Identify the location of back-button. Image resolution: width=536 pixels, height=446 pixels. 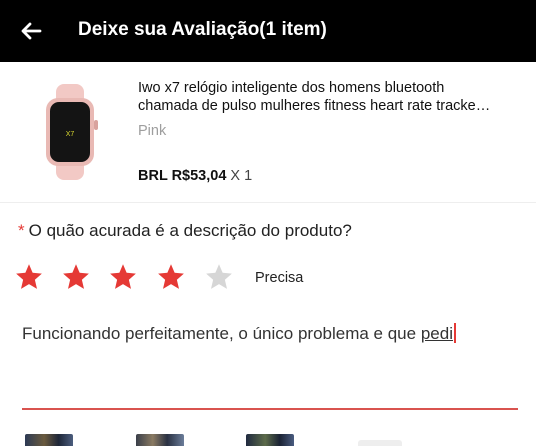
(31, 31).